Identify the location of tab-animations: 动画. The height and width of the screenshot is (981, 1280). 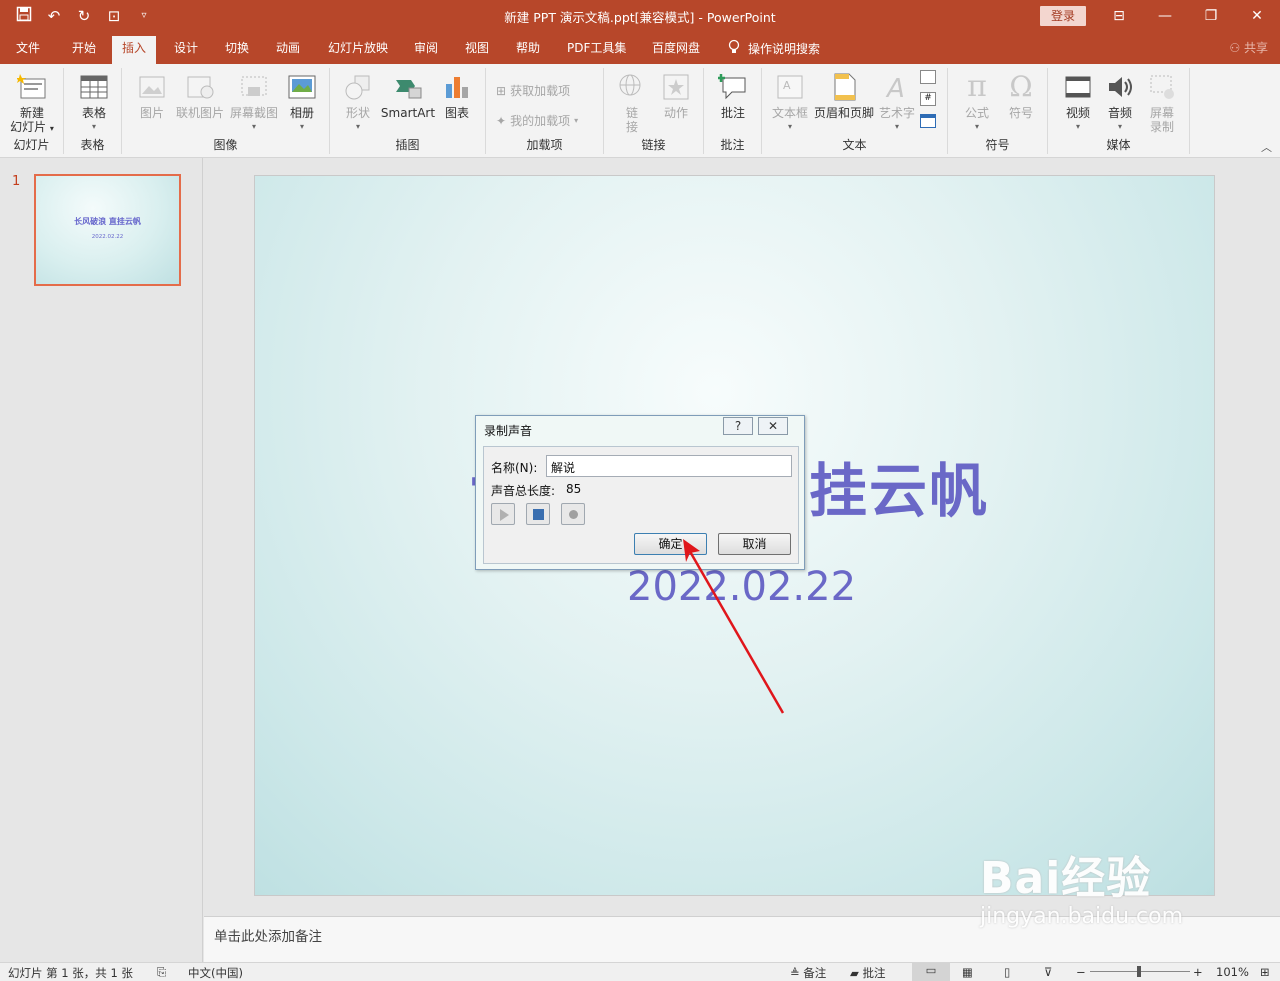
(288, 51).